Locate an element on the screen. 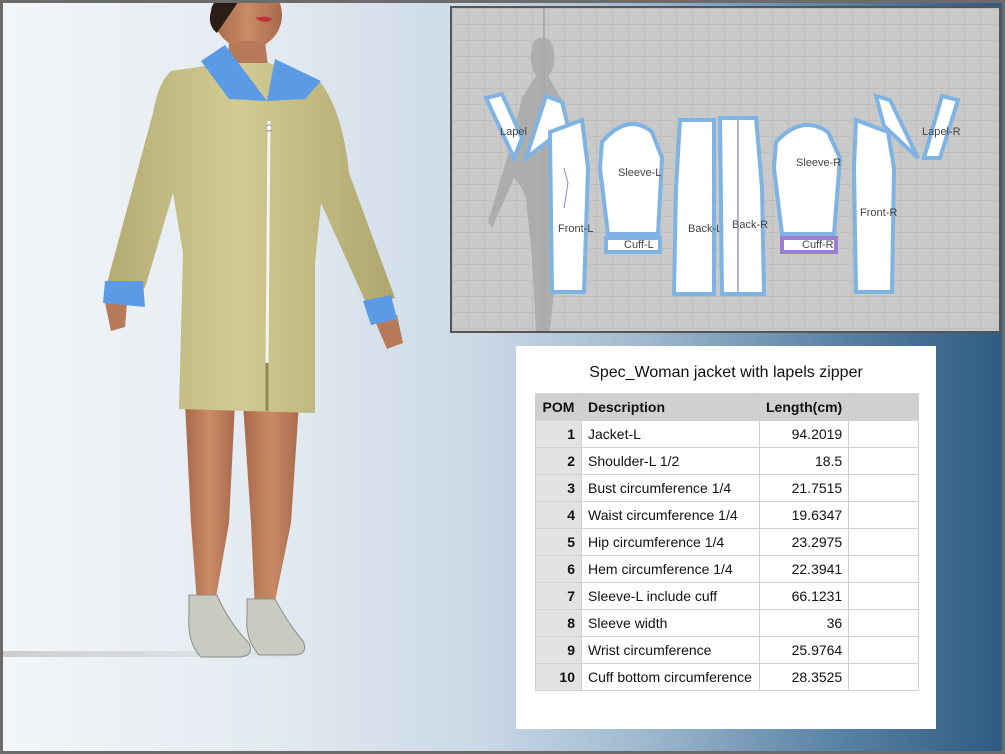  table-row: 8 Sleeve width 36 is located at coordinates (727, 623).